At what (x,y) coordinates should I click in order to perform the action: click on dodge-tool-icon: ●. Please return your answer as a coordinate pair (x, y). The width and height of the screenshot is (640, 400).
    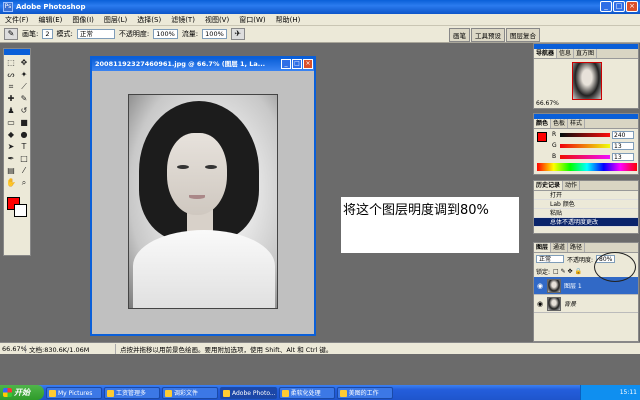
    Looking at the image, I should click on (24, 134).